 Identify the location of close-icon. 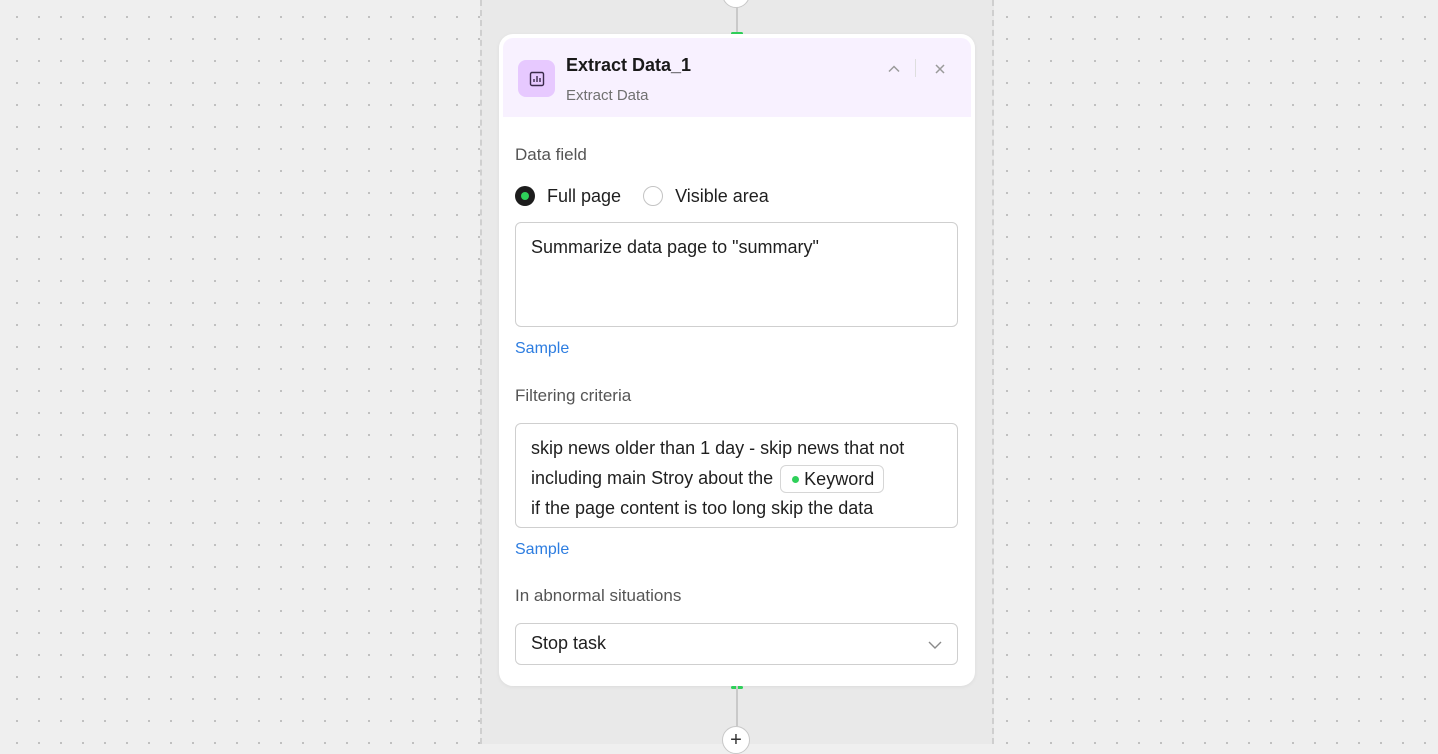
(940, 69).